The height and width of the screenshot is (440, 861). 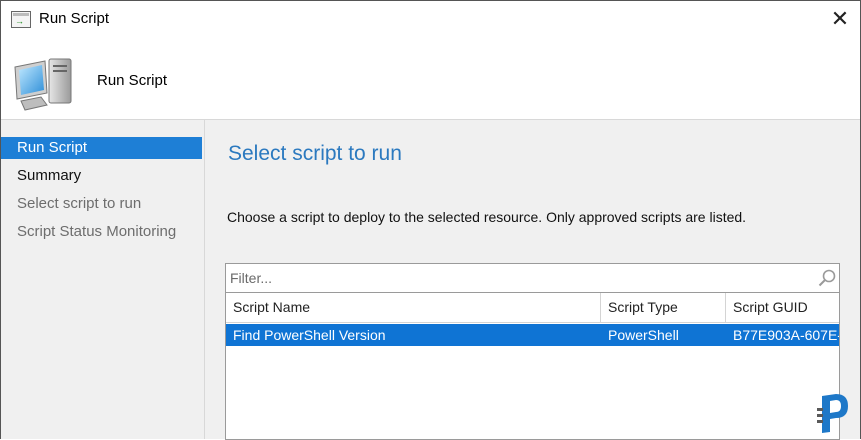 I want to click on cell-script-type: PowerShell, so click(x=643, y=335).